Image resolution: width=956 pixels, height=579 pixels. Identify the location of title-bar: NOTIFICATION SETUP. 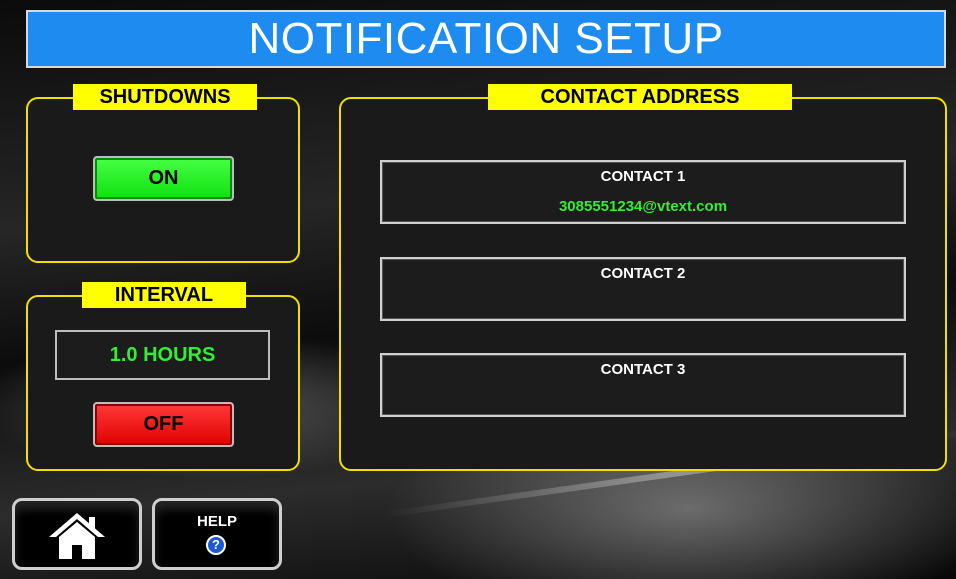
(486, 39).